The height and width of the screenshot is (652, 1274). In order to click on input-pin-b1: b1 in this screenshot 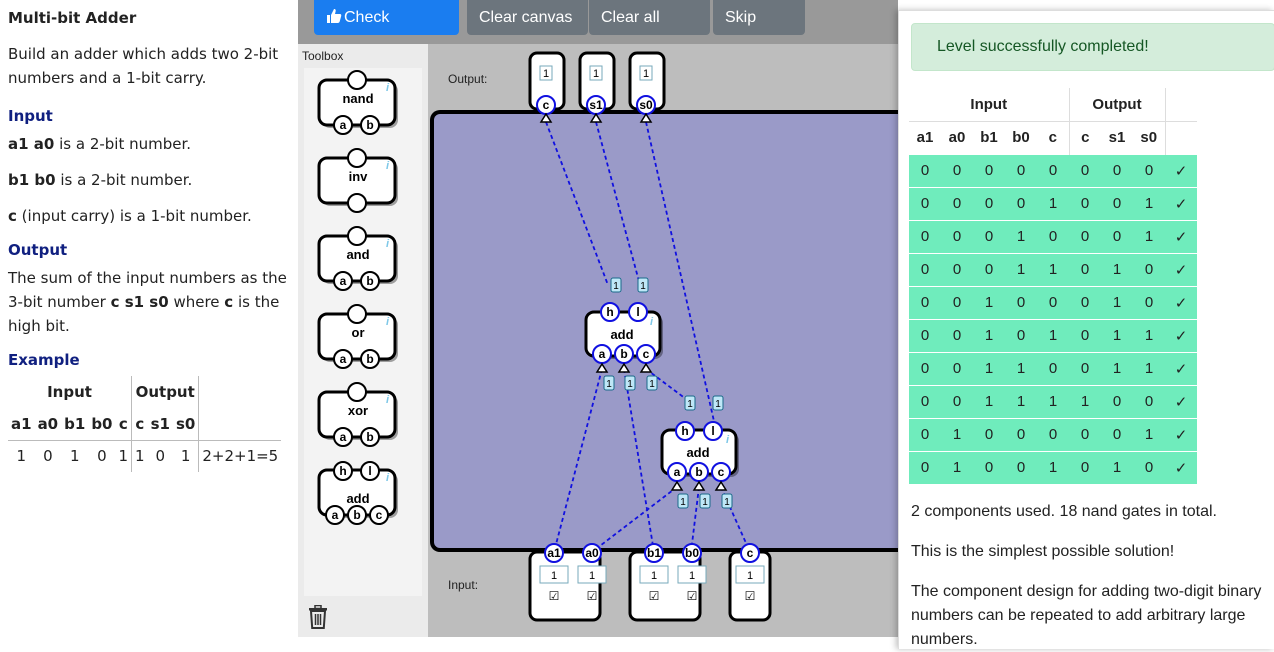, I will do `click(654, 553)`.